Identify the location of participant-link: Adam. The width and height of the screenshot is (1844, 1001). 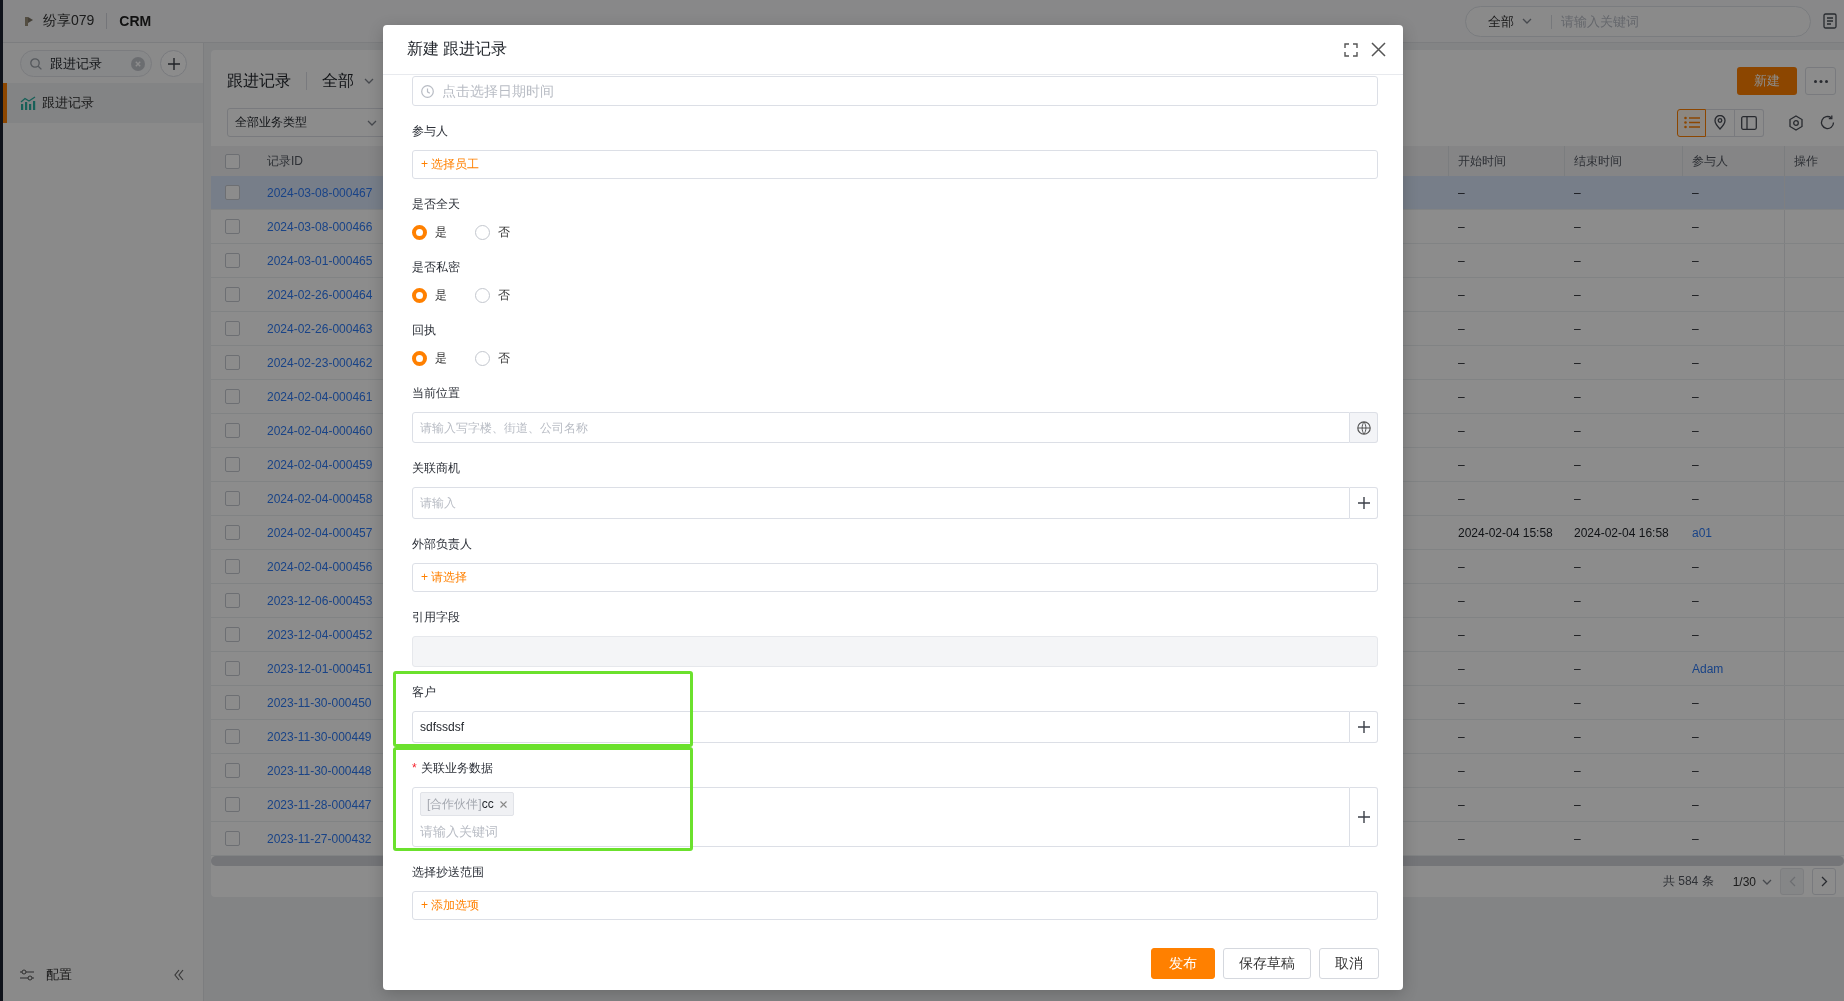
(1708, 668).